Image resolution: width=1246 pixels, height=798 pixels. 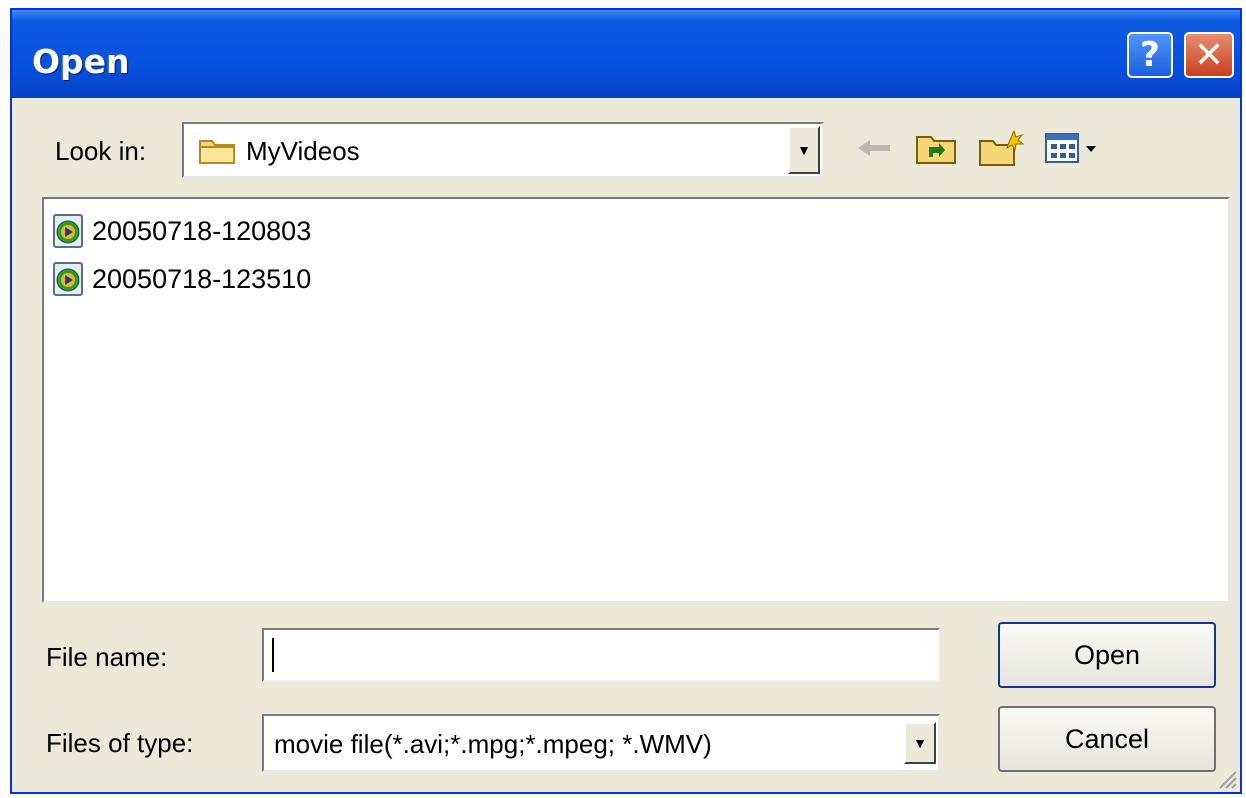 I want to click on new-folder-icon, so click(x=1001, y=150).